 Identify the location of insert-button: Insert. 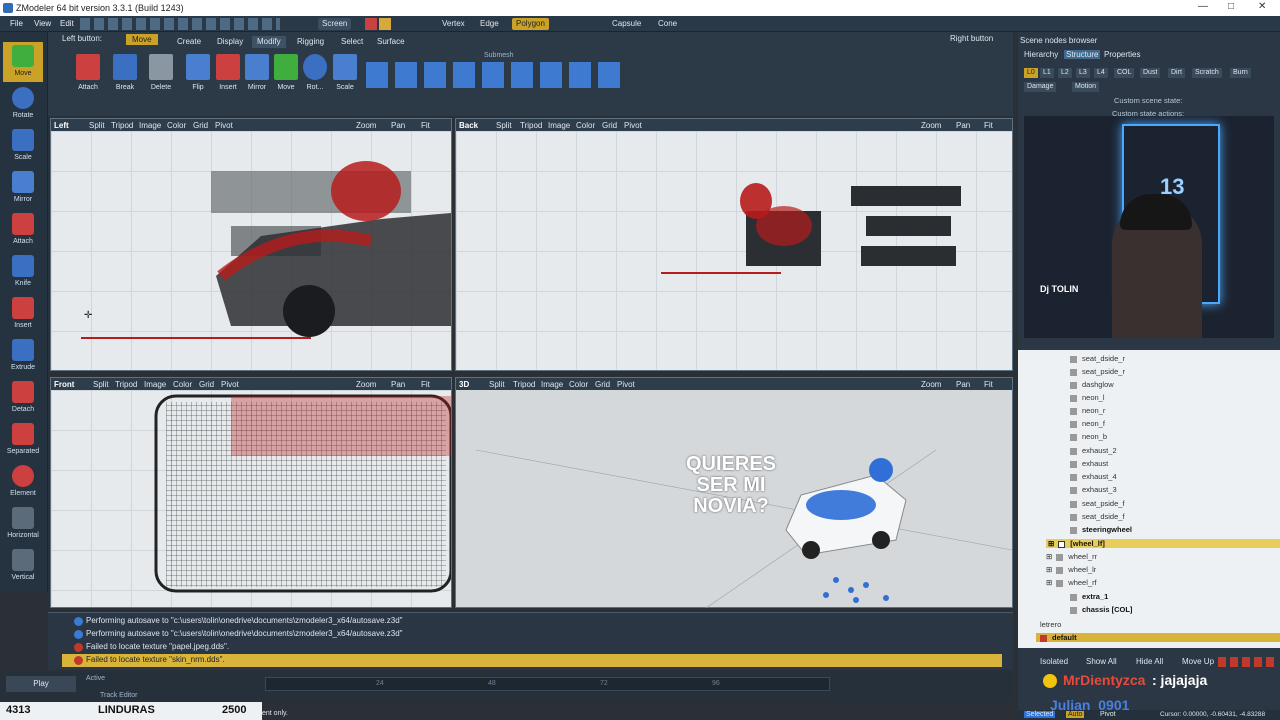
(228, 72).